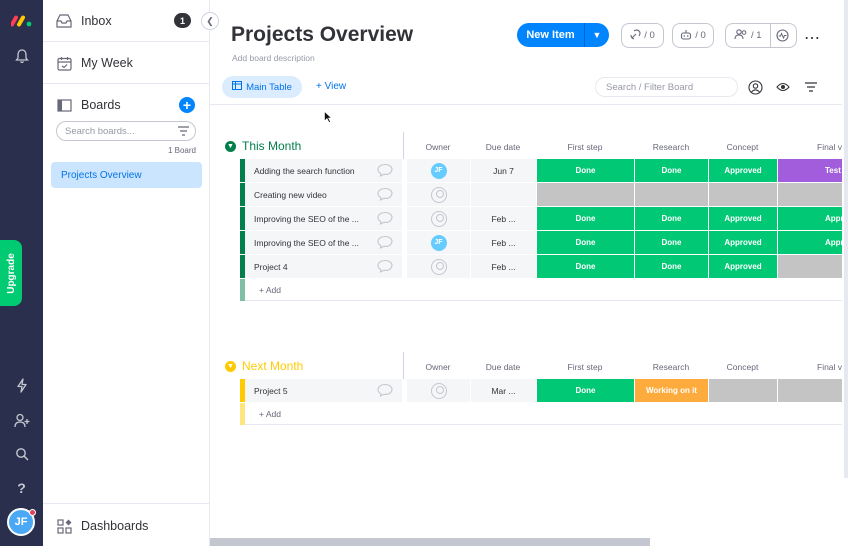  I want to click on bell-icon, so click(21, 56).